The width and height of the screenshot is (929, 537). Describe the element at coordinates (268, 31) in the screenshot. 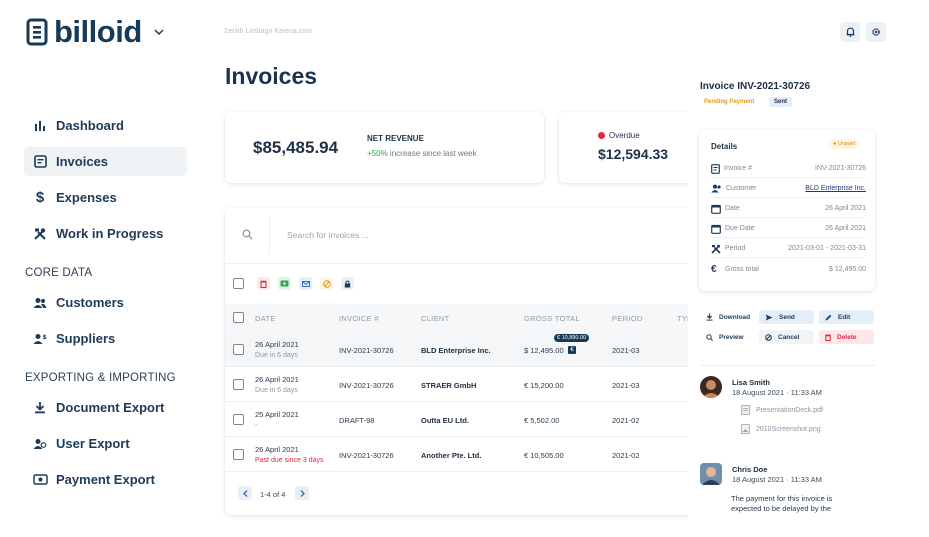

I see `breadcrumb: Zenith Limbago Karena.com` at that location.